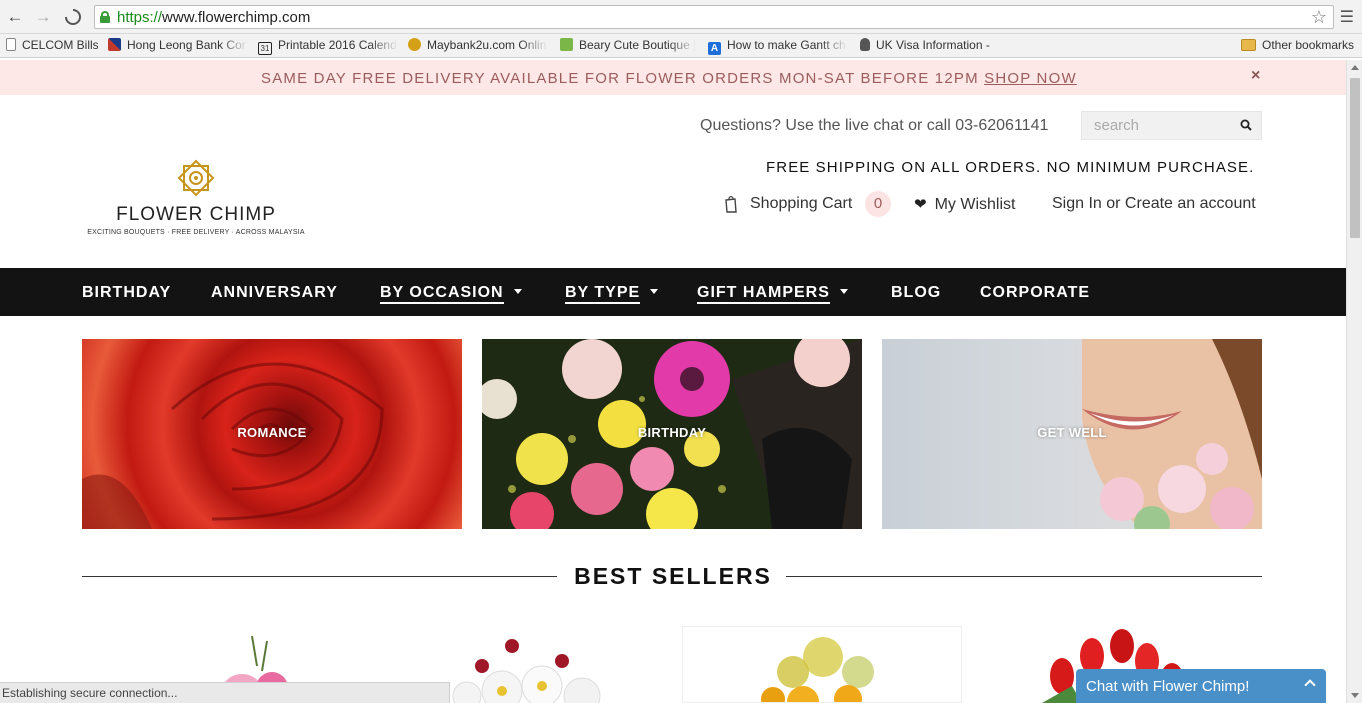 The image size is (1362, 703). What do you see at coordinates (265, 48) in the screenshot?
I see `calendar-icon: 31` at bounding box center [265, 48].